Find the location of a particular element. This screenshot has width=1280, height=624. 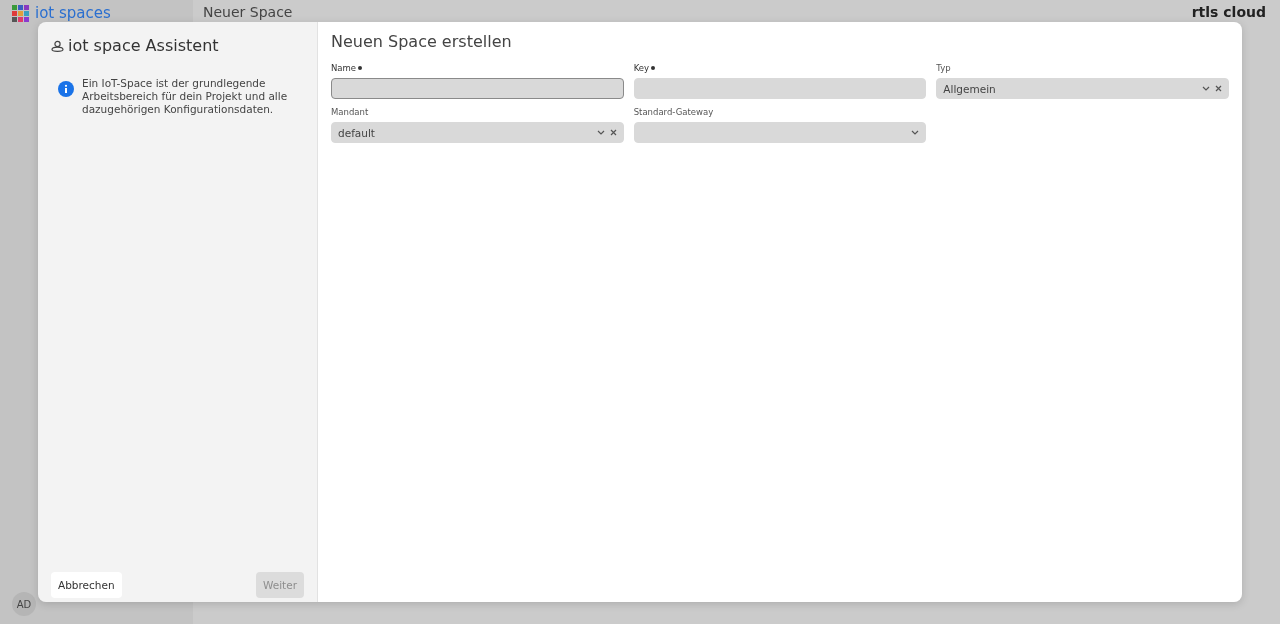

cancel-button: Abbrechen is located at coordinates (86, 585).